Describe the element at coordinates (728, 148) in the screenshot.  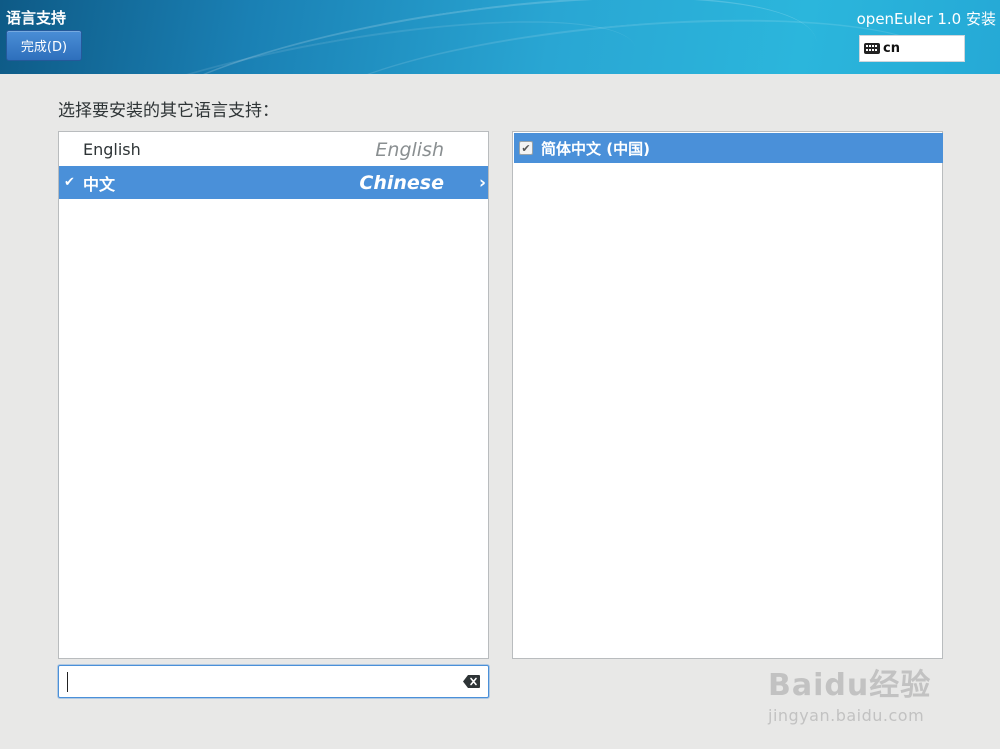
I see `locale-row-zh-cn: ✔ 简体中文 (中国)` at that location.